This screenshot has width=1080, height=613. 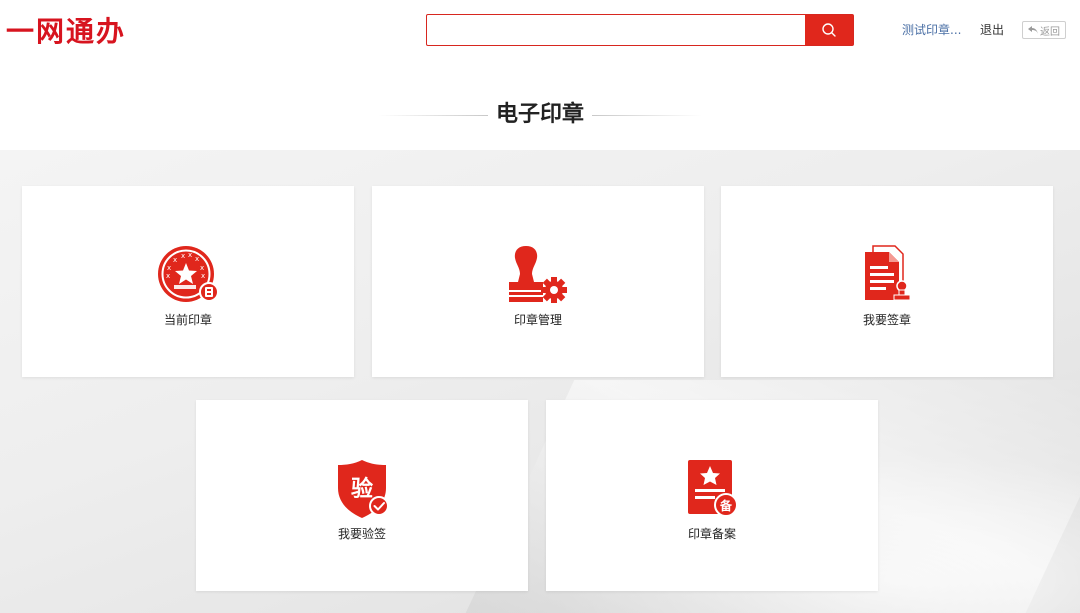 I want to click on card-label: 我要验签, so click(x=361, y=534).